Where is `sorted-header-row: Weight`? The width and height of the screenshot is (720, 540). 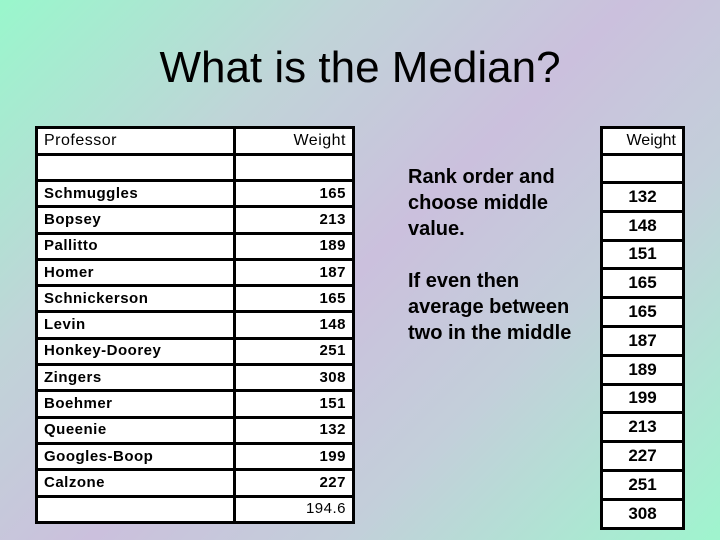
sorted-header-row: Weight is located at coordinates (642, 141).